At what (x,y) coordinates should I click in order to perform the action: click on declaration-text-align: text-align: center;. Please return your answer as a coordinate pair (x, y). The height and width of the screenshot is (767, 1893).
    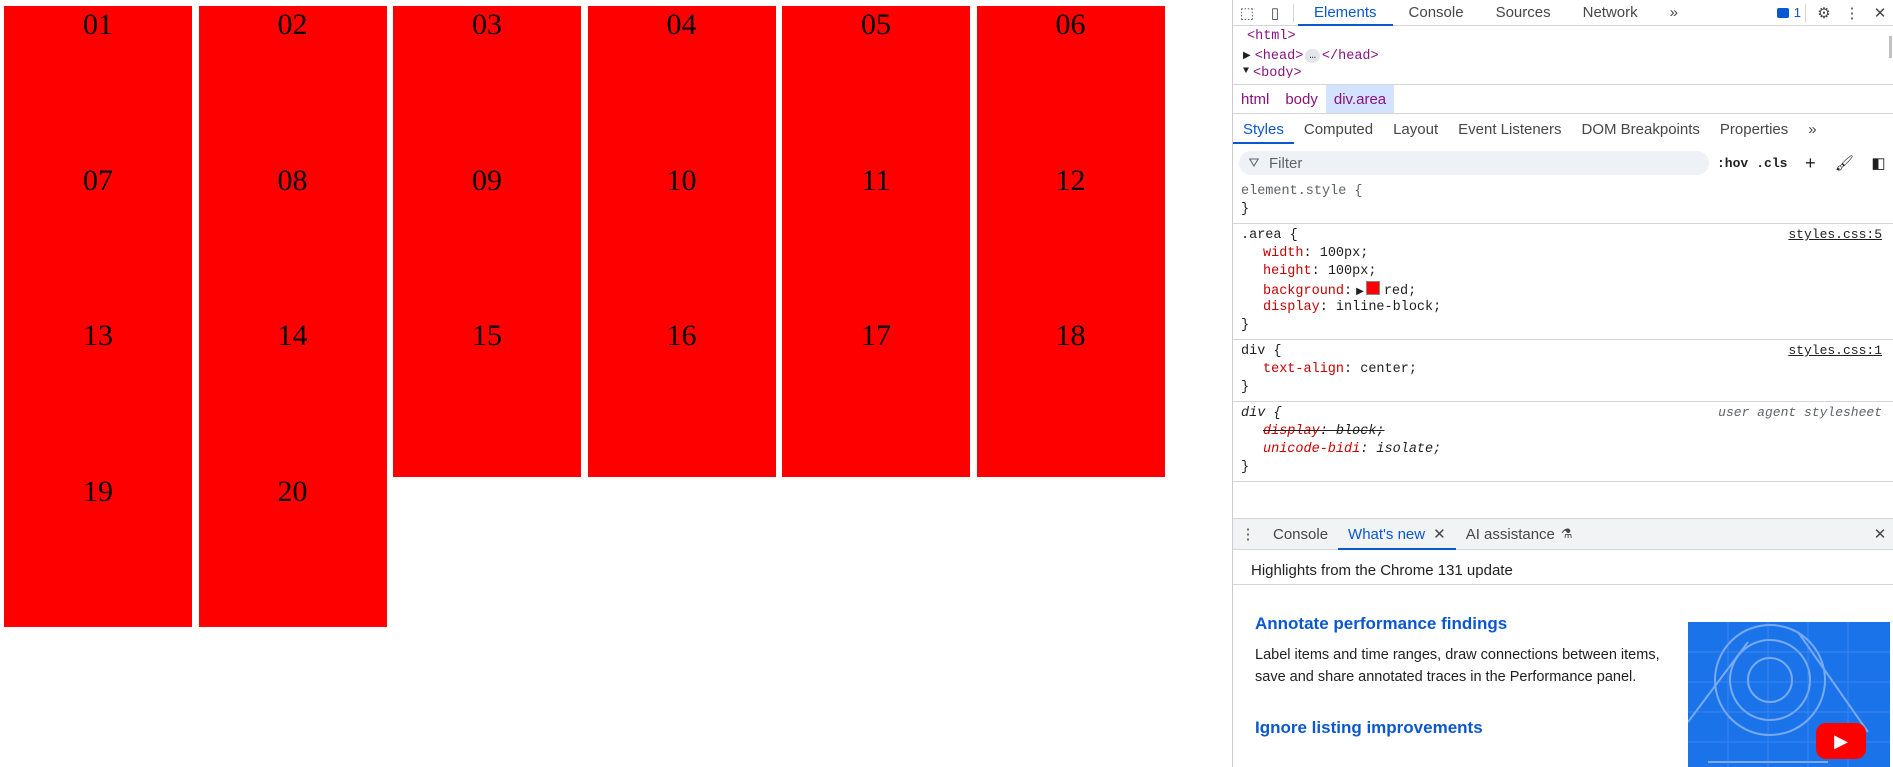
    Looking at the image, I should click on (1563, 370).